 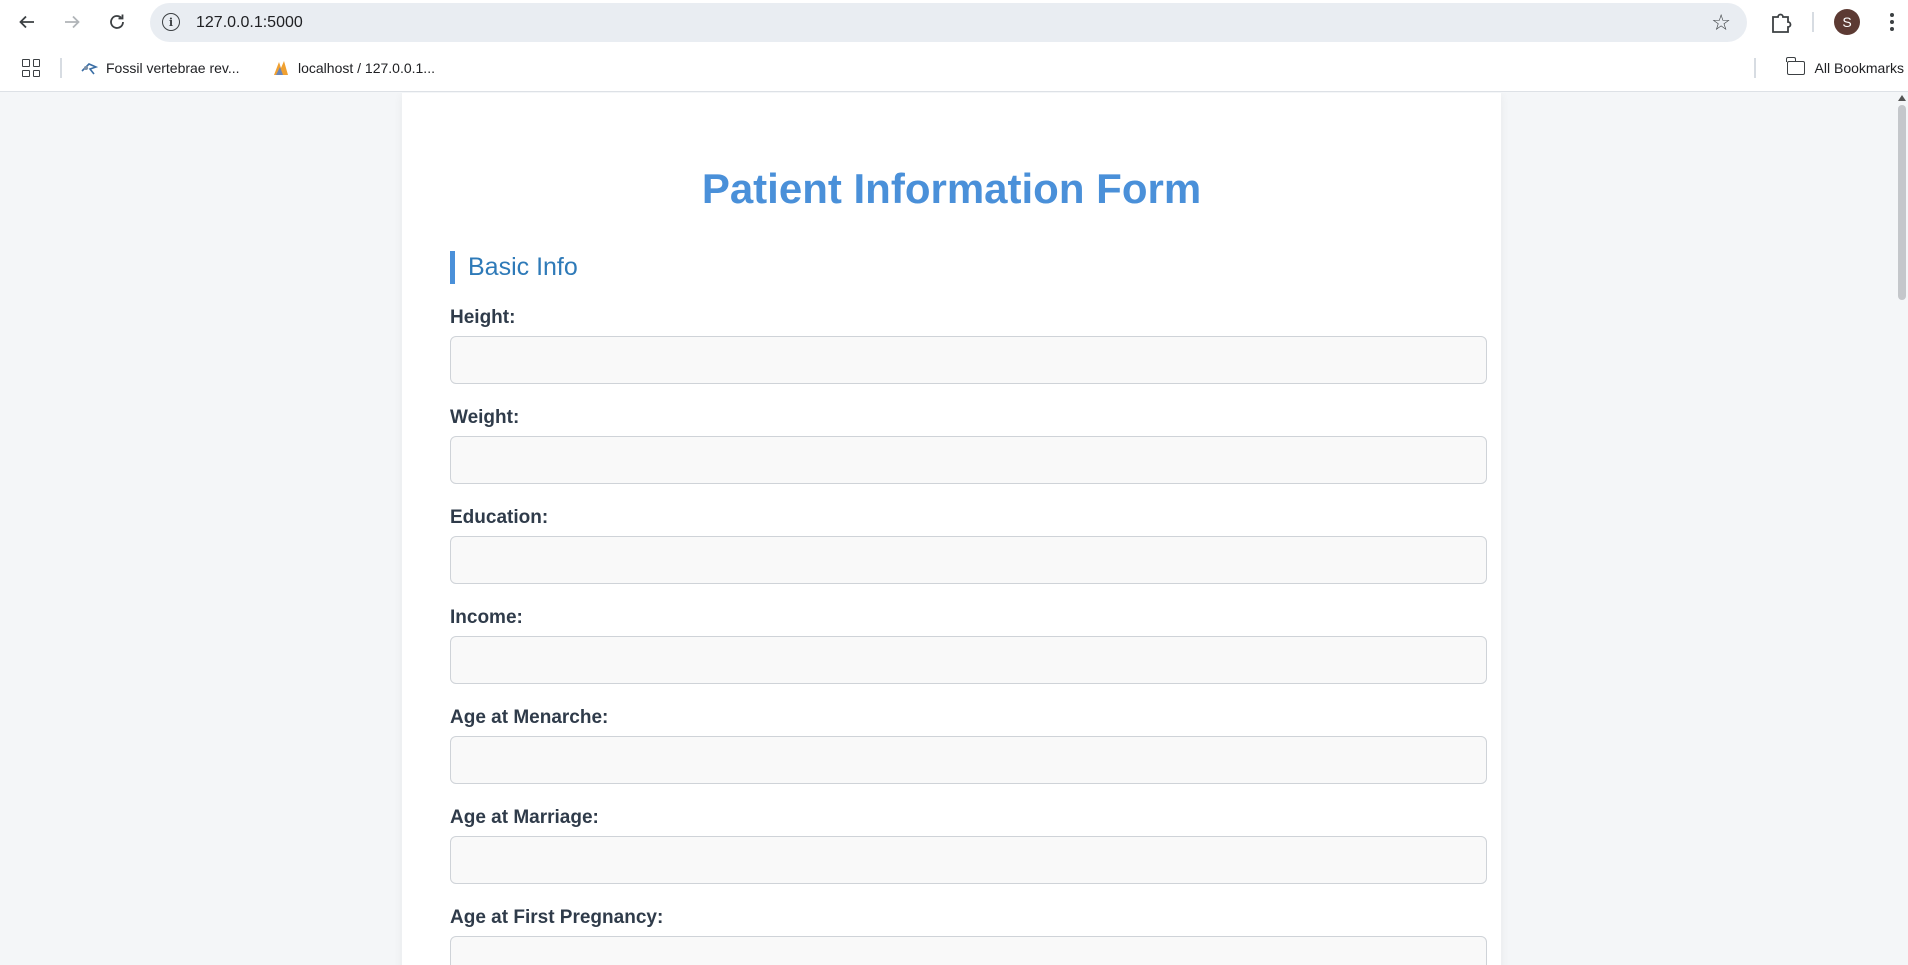 I want to click on section-heading-basic-info: Basic Info, so click(x=514, y=267).